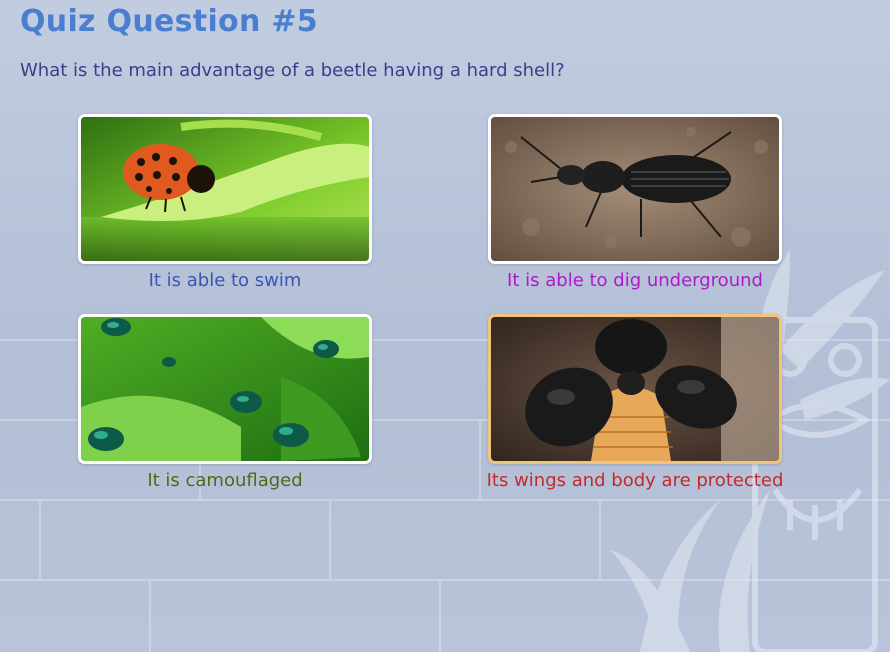 The height and width of the screenshot is (652, 890). What do you see at coordinates (635, 280) in the screenshot?
I see `answer-label: It is able to dig underground` at bounding box center [635, 280].